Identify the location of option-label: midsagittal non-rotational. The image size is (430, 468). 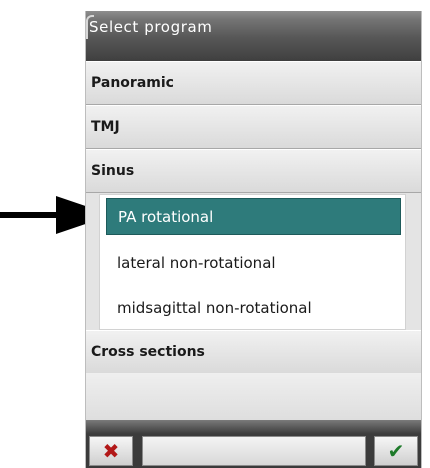
(214, 308).